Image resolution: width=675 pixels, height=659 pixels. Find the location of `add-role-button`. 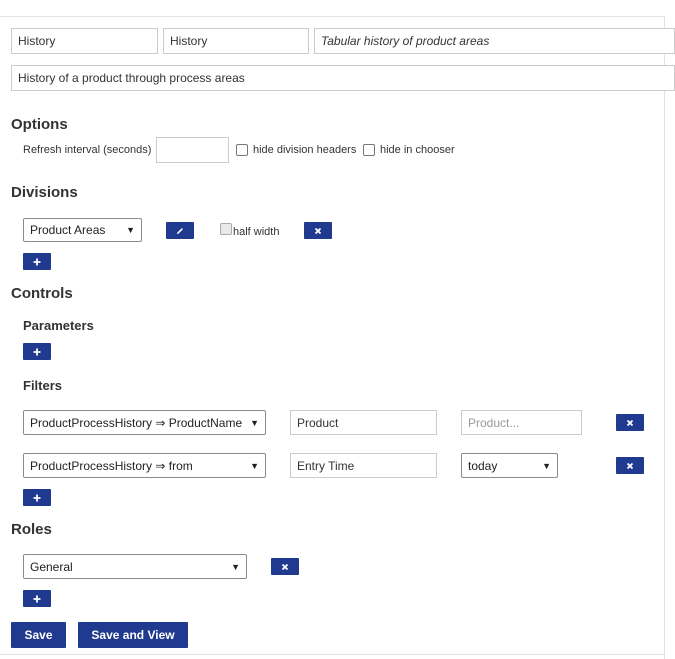

add-role-button is located at coordinates (37, 598).